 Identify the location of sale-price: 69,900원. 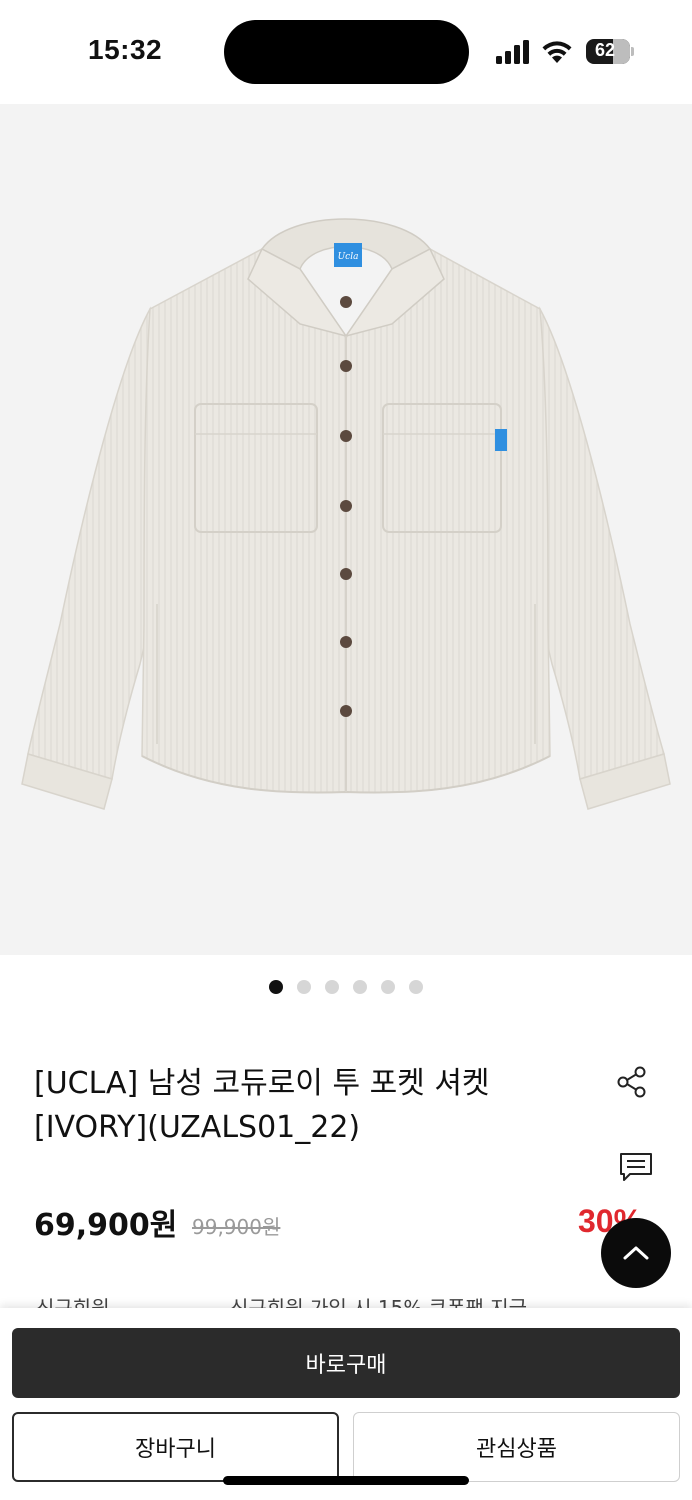
(106, 1225).